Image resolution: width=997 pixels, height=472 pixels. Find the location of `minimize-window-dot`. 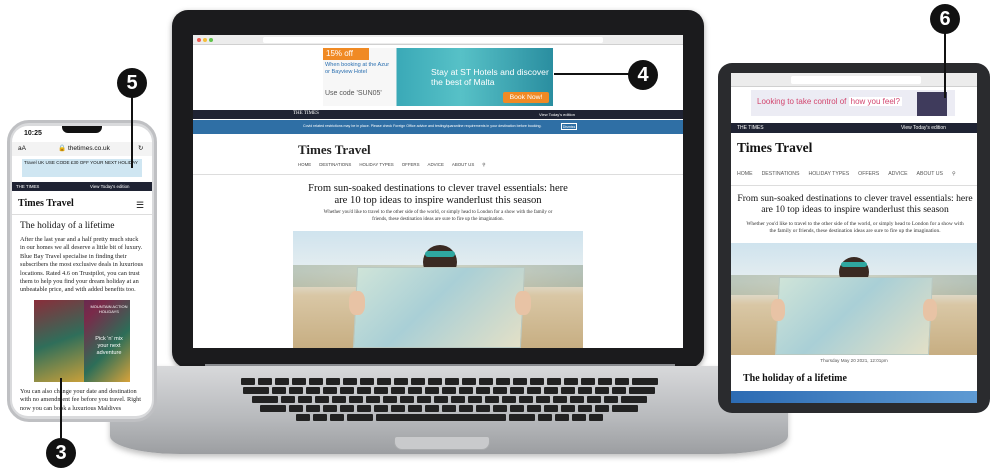

minimize-window-dot is located at coordinates (205, 40).